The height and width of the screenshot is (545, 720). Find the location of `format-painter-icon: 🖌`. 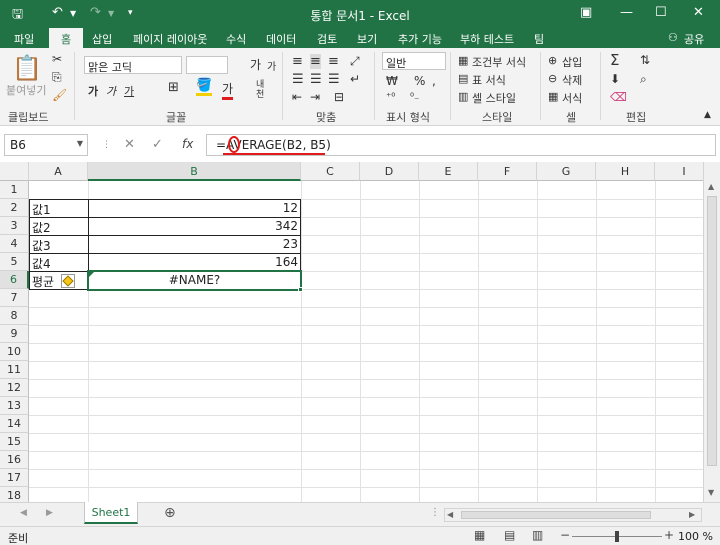

format-painter-icon: 🖌 is located at coordinates (59, 95).